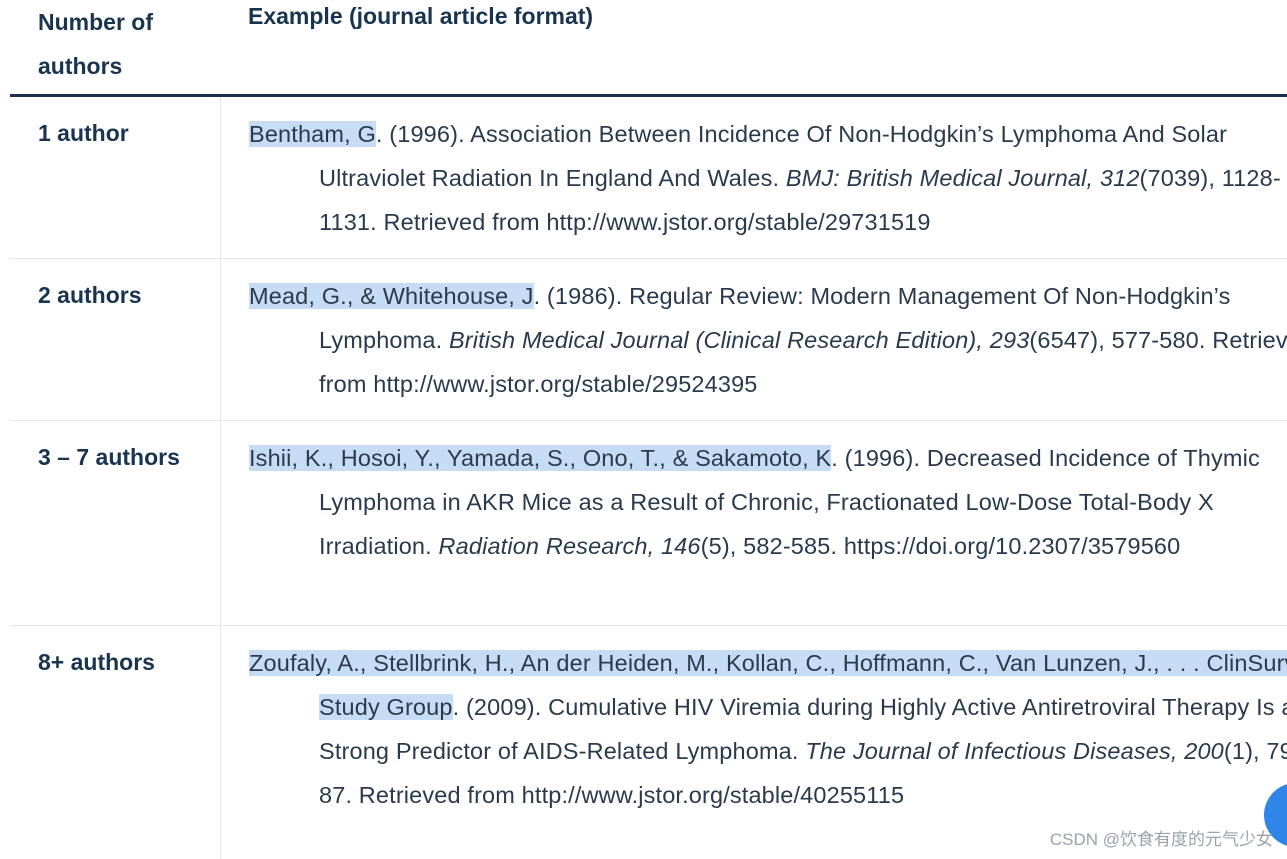  What do you see at coordinates (391, 296) in the screenshot?
I see `selected-authors: Mead, G., & Whitehouse, J` at bounding box center [391, 296].